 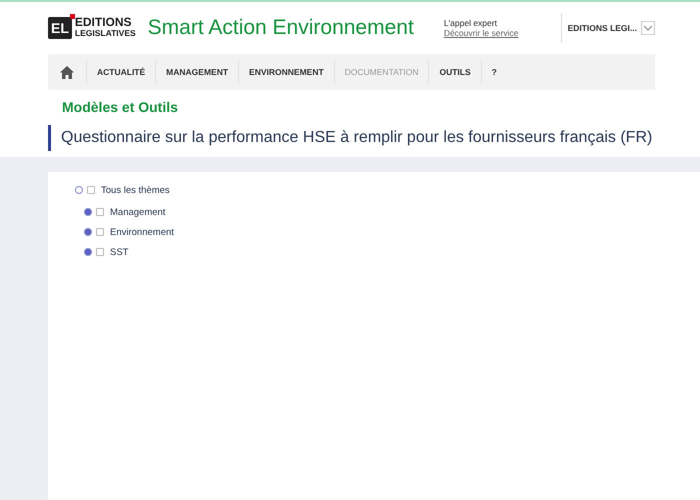 I want to click on site-title: Smart Action Environnement, so click(x=281, y=28).